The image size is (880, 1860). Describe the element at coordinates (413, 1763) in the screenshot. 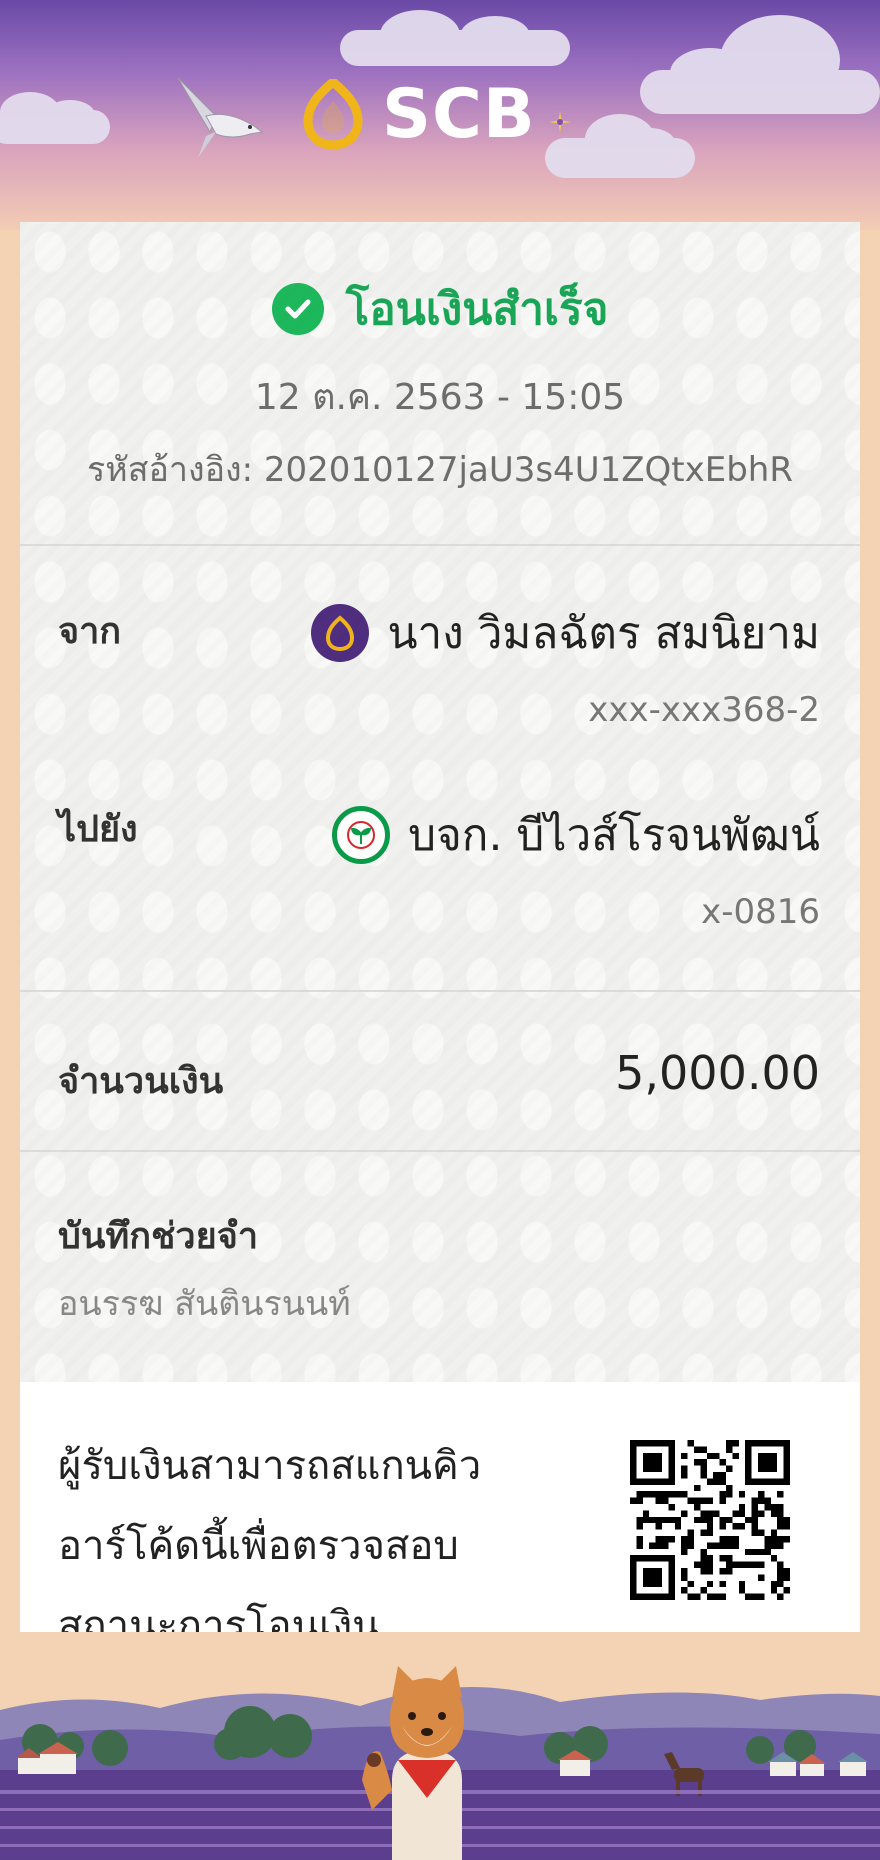

I see `shiba-dog-mascot` at that location.